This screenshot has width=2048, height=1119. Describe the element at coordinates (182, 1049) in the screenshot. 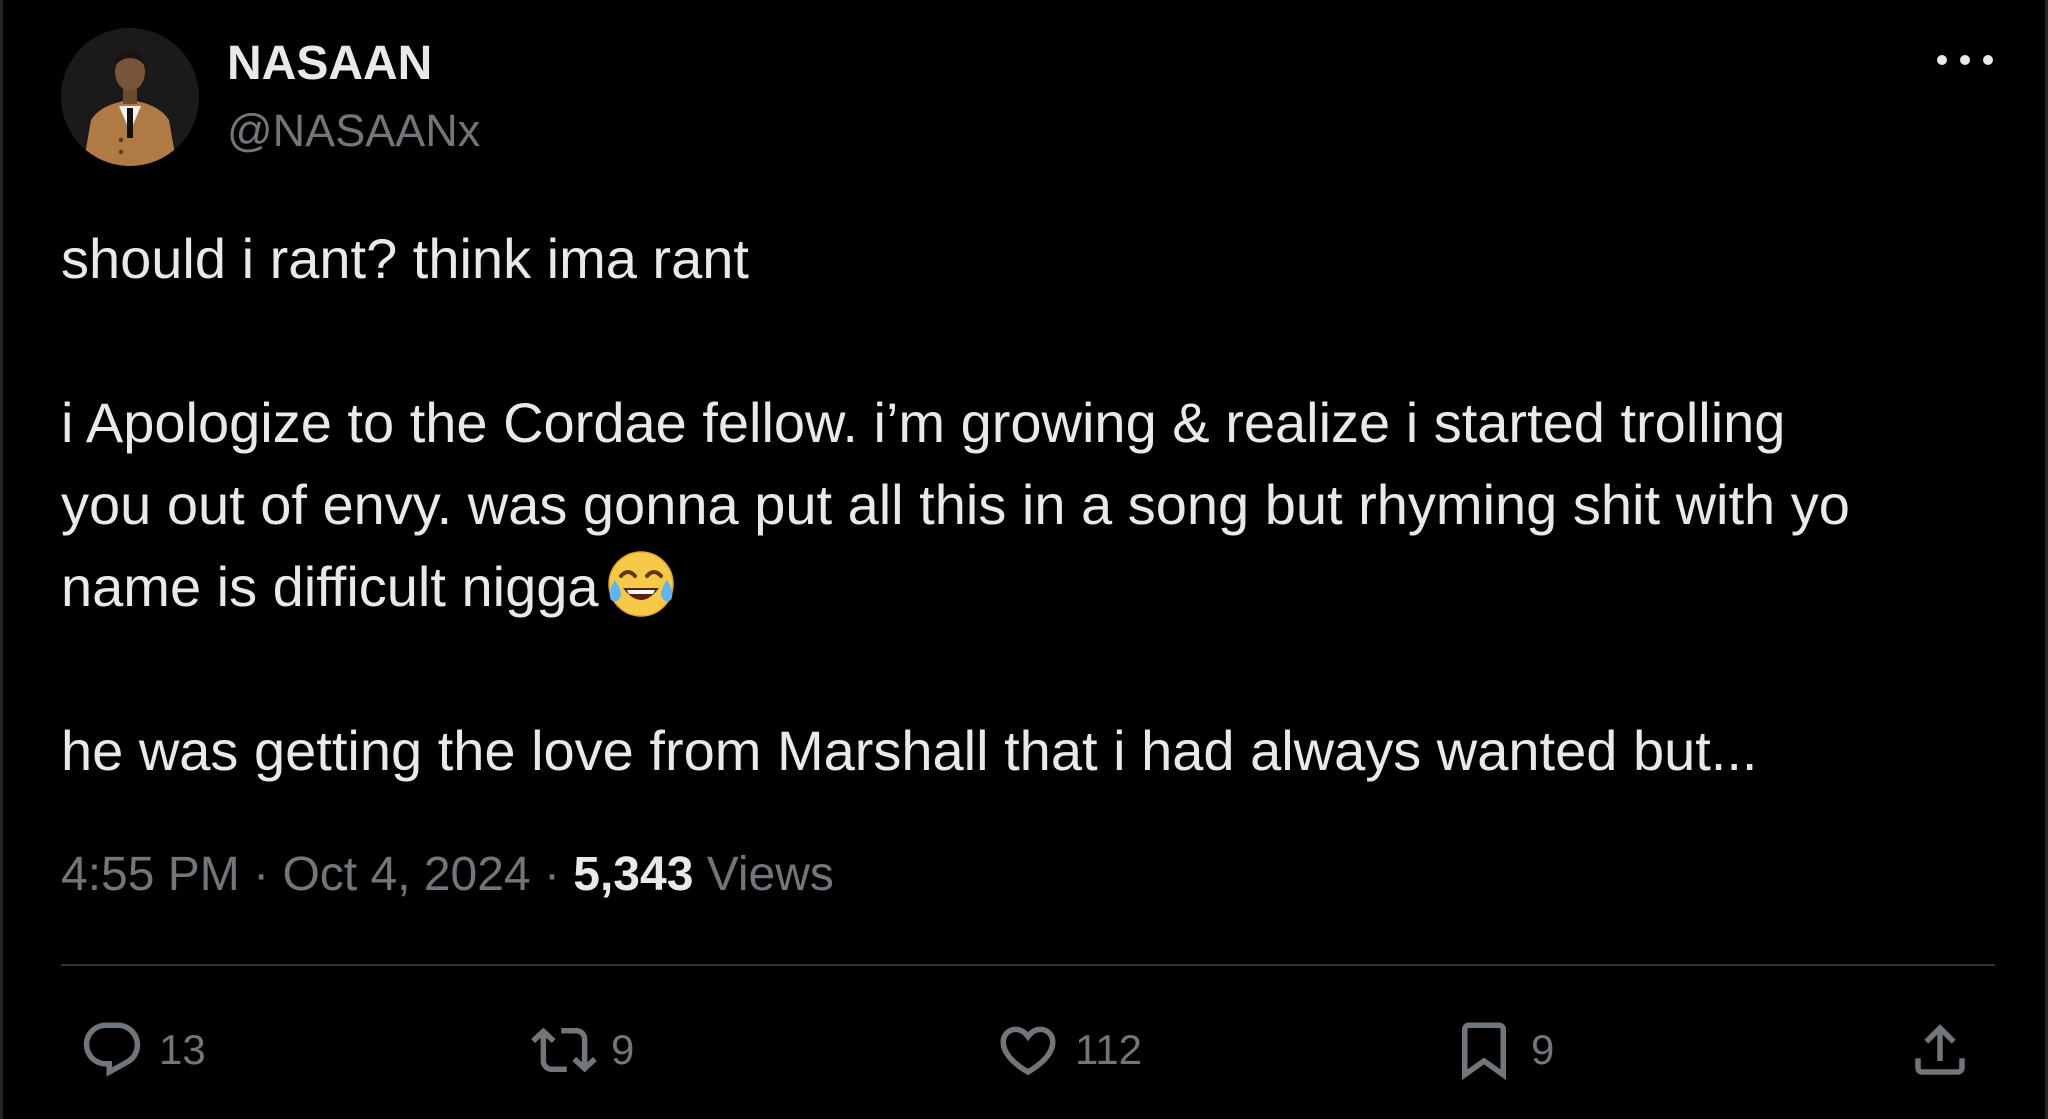

I see `reply-count: 13` at that location.